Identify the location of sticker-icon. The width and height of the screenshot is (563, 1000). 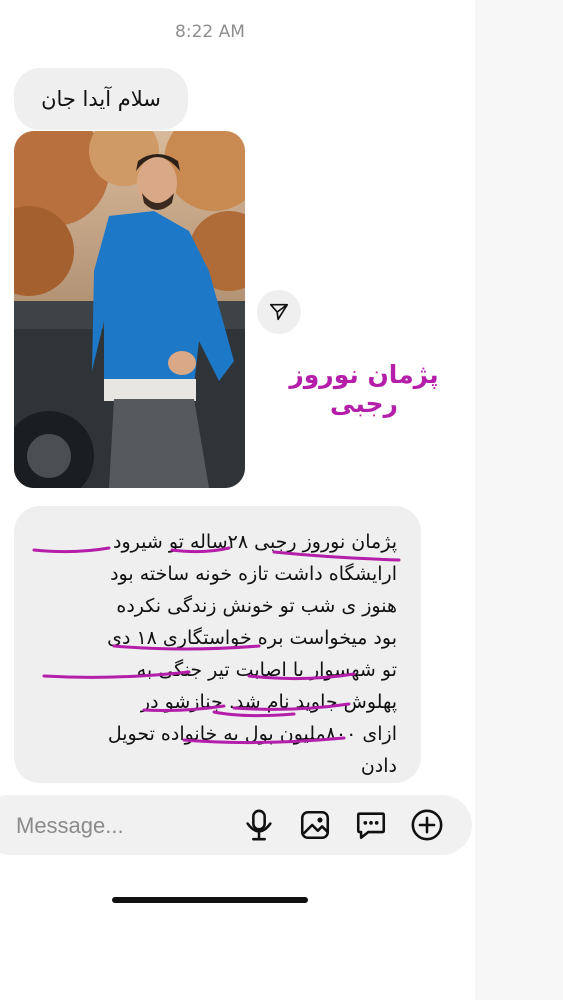
(371, 825).